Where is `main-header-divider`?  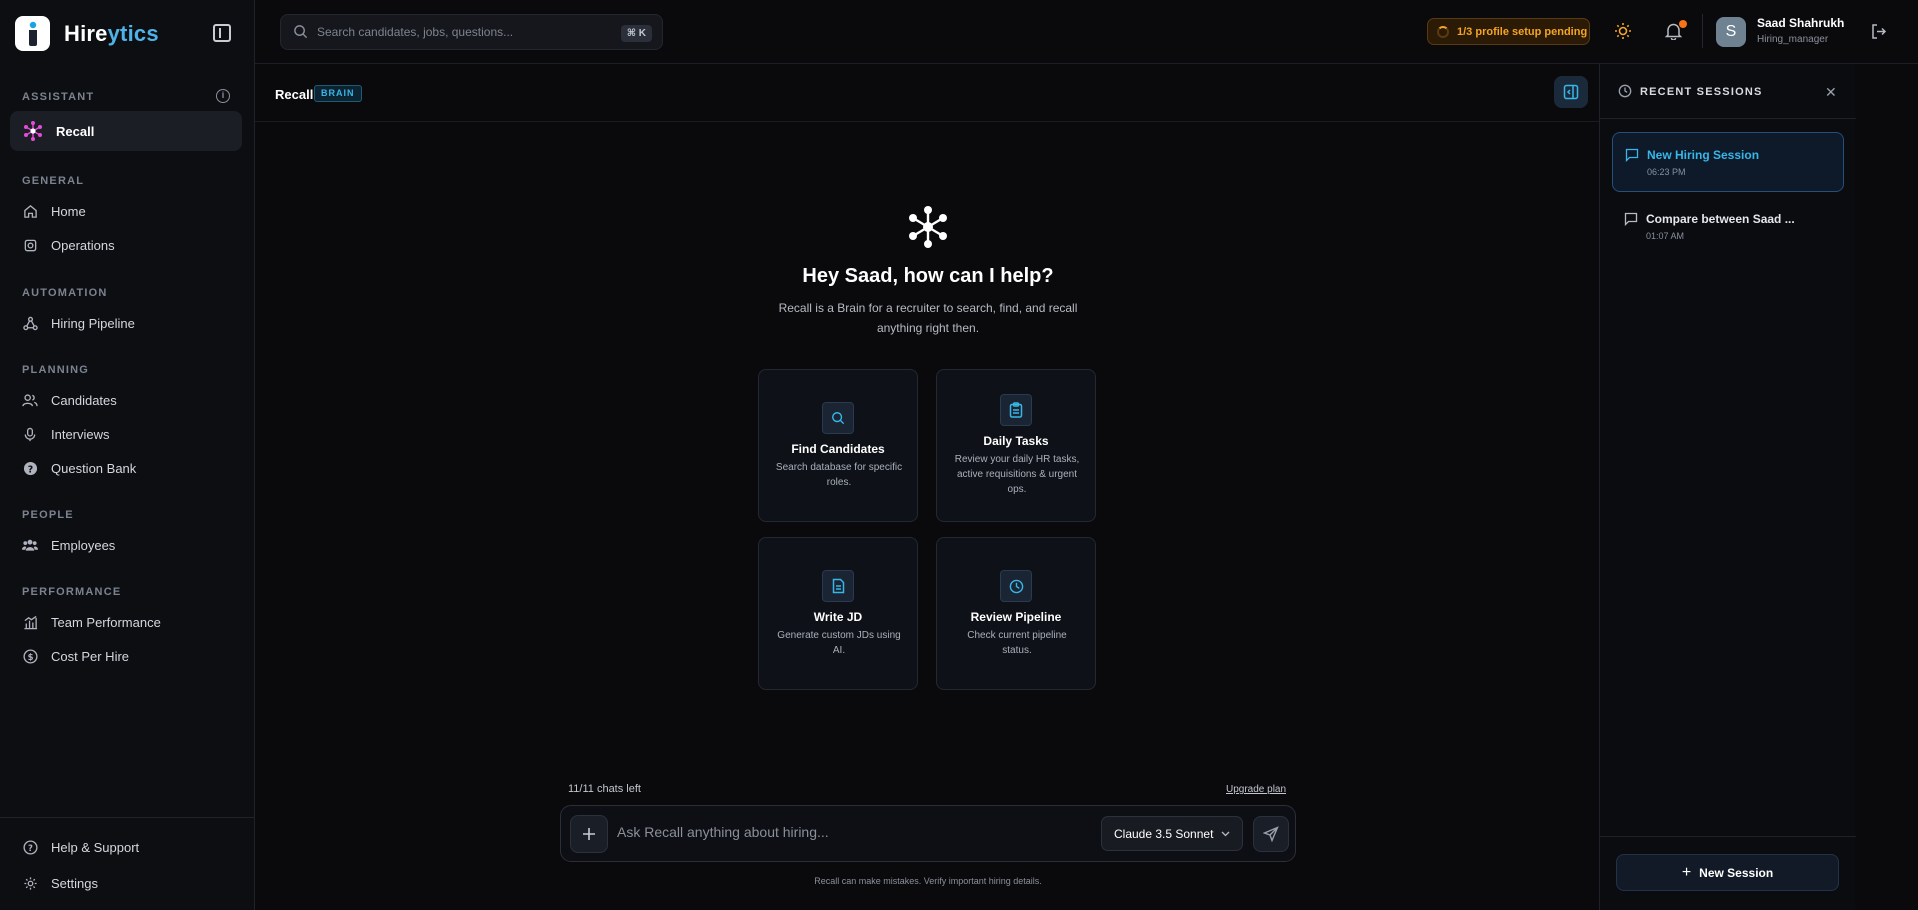 main-header-divider is located at coordinates (927, 121).